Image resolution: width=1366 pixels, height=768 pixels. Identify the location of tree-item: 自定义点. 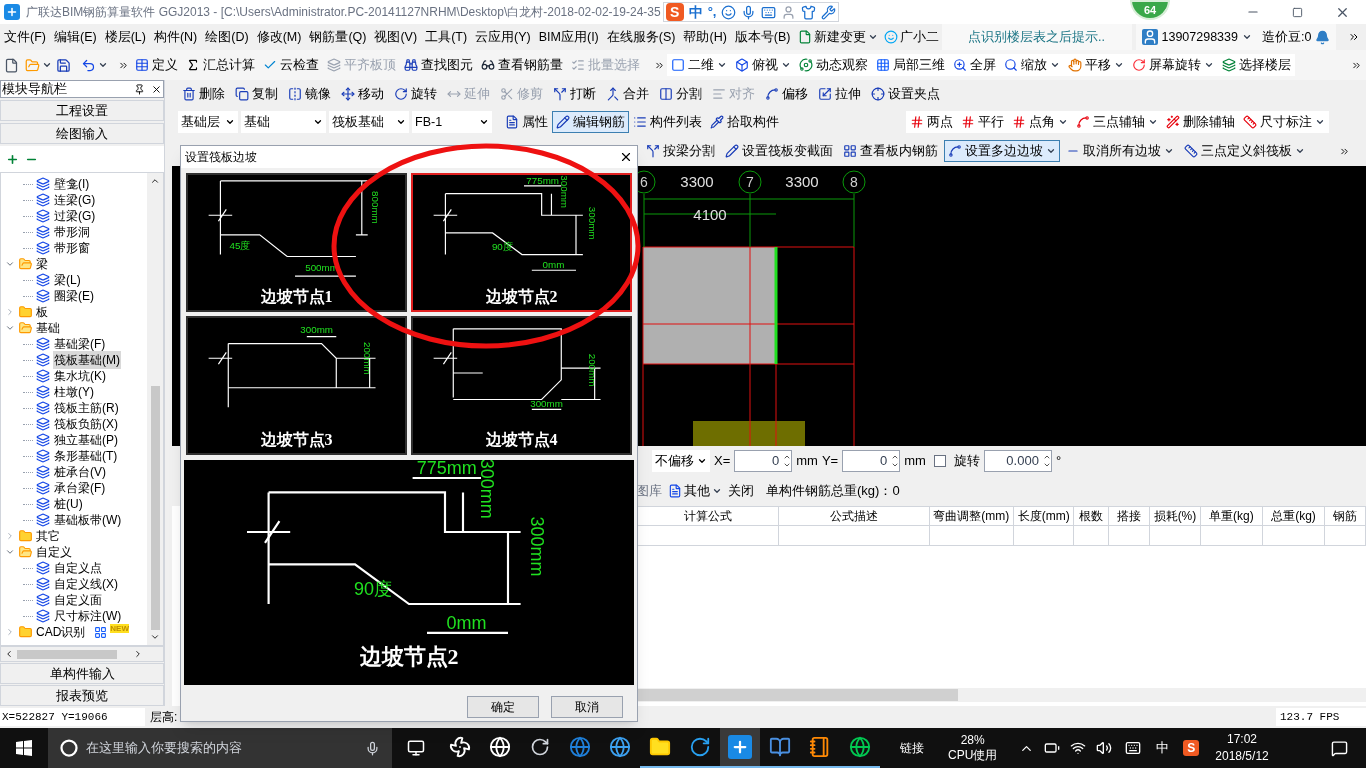
(78, 568).